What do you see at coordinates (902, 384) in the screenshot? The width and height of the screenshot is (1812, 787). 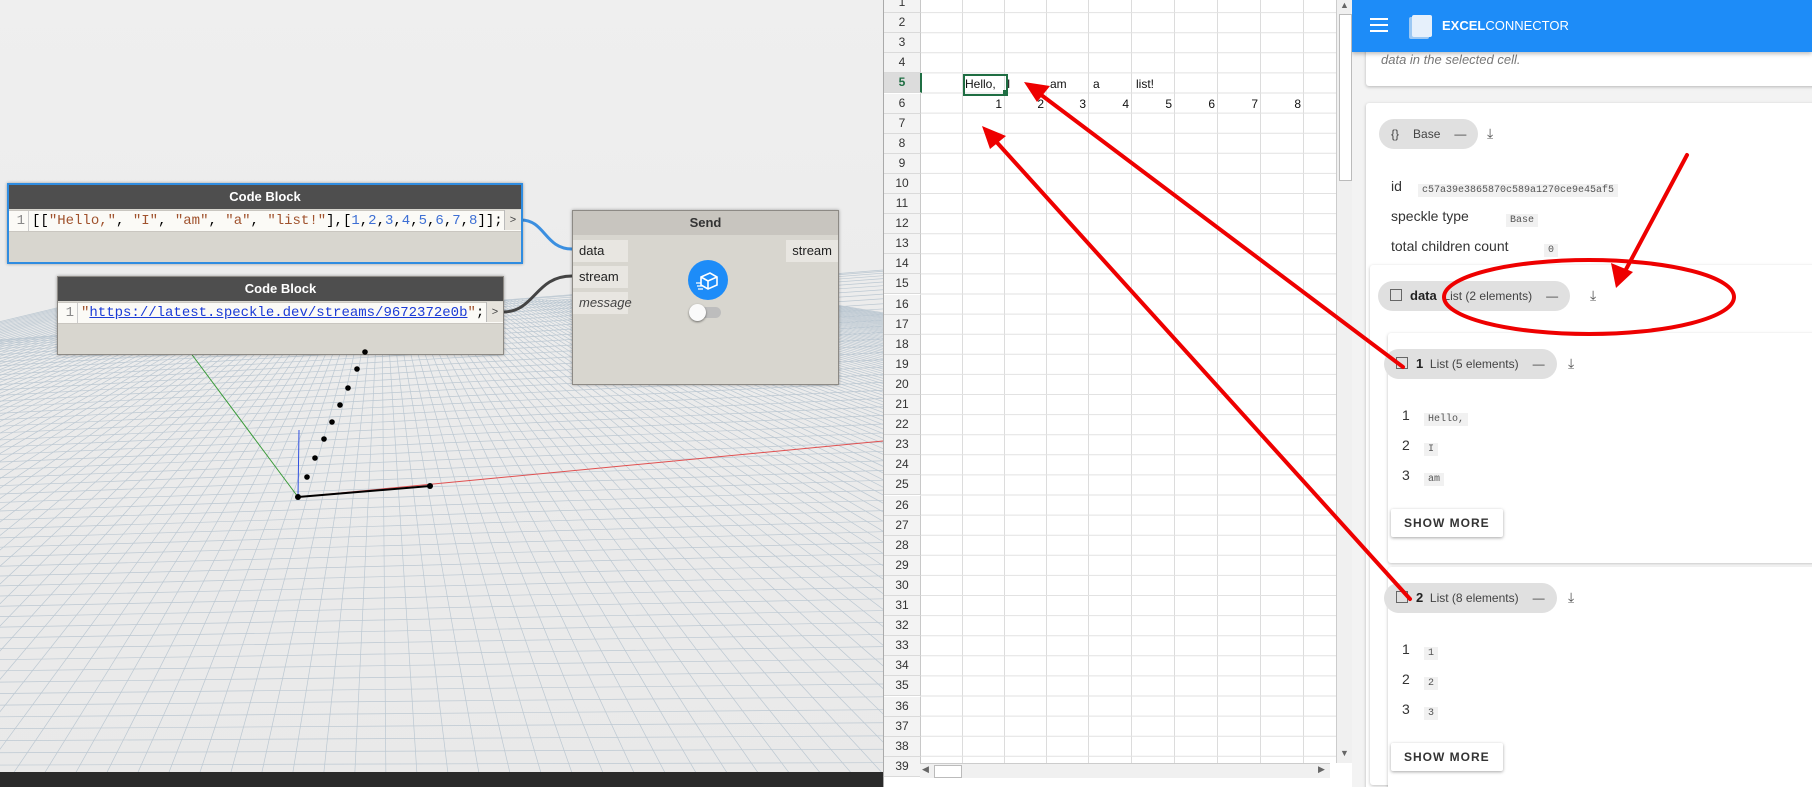 I see `row-header-20: 20` at bounding box center [902, 384].